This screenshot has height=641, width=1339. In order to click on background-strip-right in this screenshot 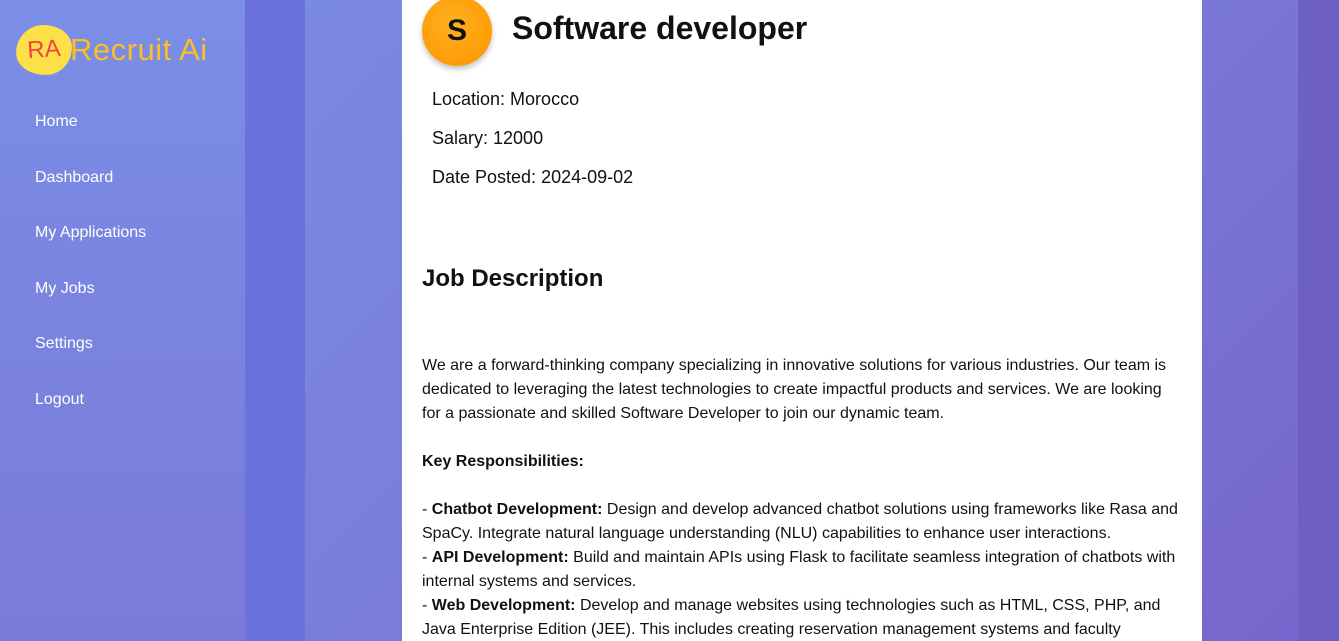, I will do `click(1318, 320)`.